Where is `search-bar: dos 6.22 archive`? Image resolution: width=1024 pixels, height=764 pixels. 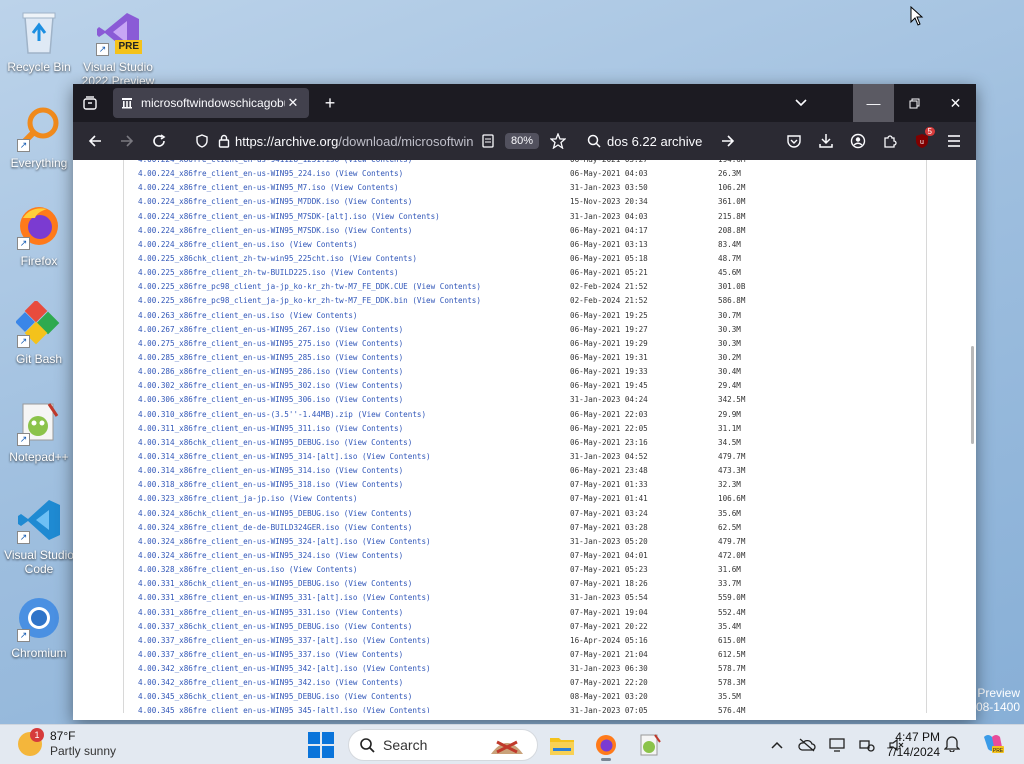
search-bar: dos 6.22 archive is located at coordinates (661, 141).